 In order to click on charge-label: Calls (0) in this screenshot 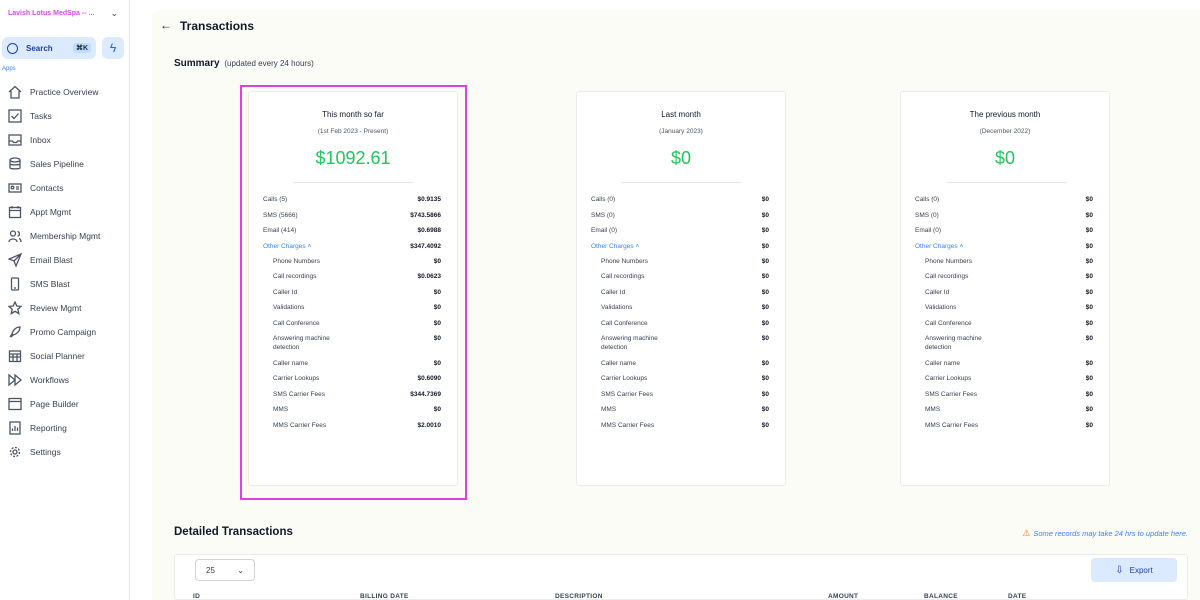, I will do `click(927, 199)`.